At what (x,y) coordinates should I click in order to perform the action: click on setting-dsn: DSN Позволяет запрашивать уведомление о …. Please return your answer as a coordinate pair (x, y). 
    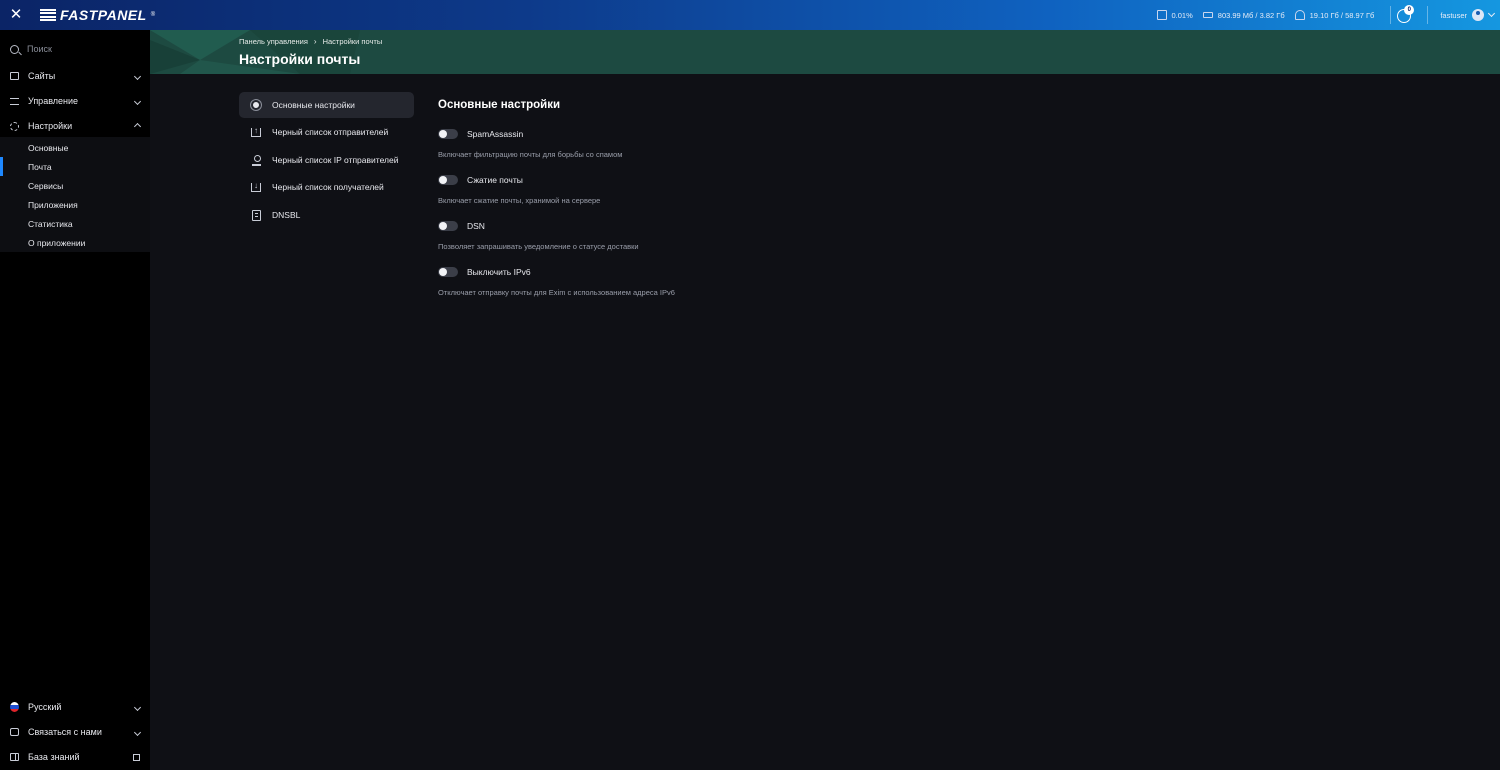
    Looking at the image, I should click on (738, 235).